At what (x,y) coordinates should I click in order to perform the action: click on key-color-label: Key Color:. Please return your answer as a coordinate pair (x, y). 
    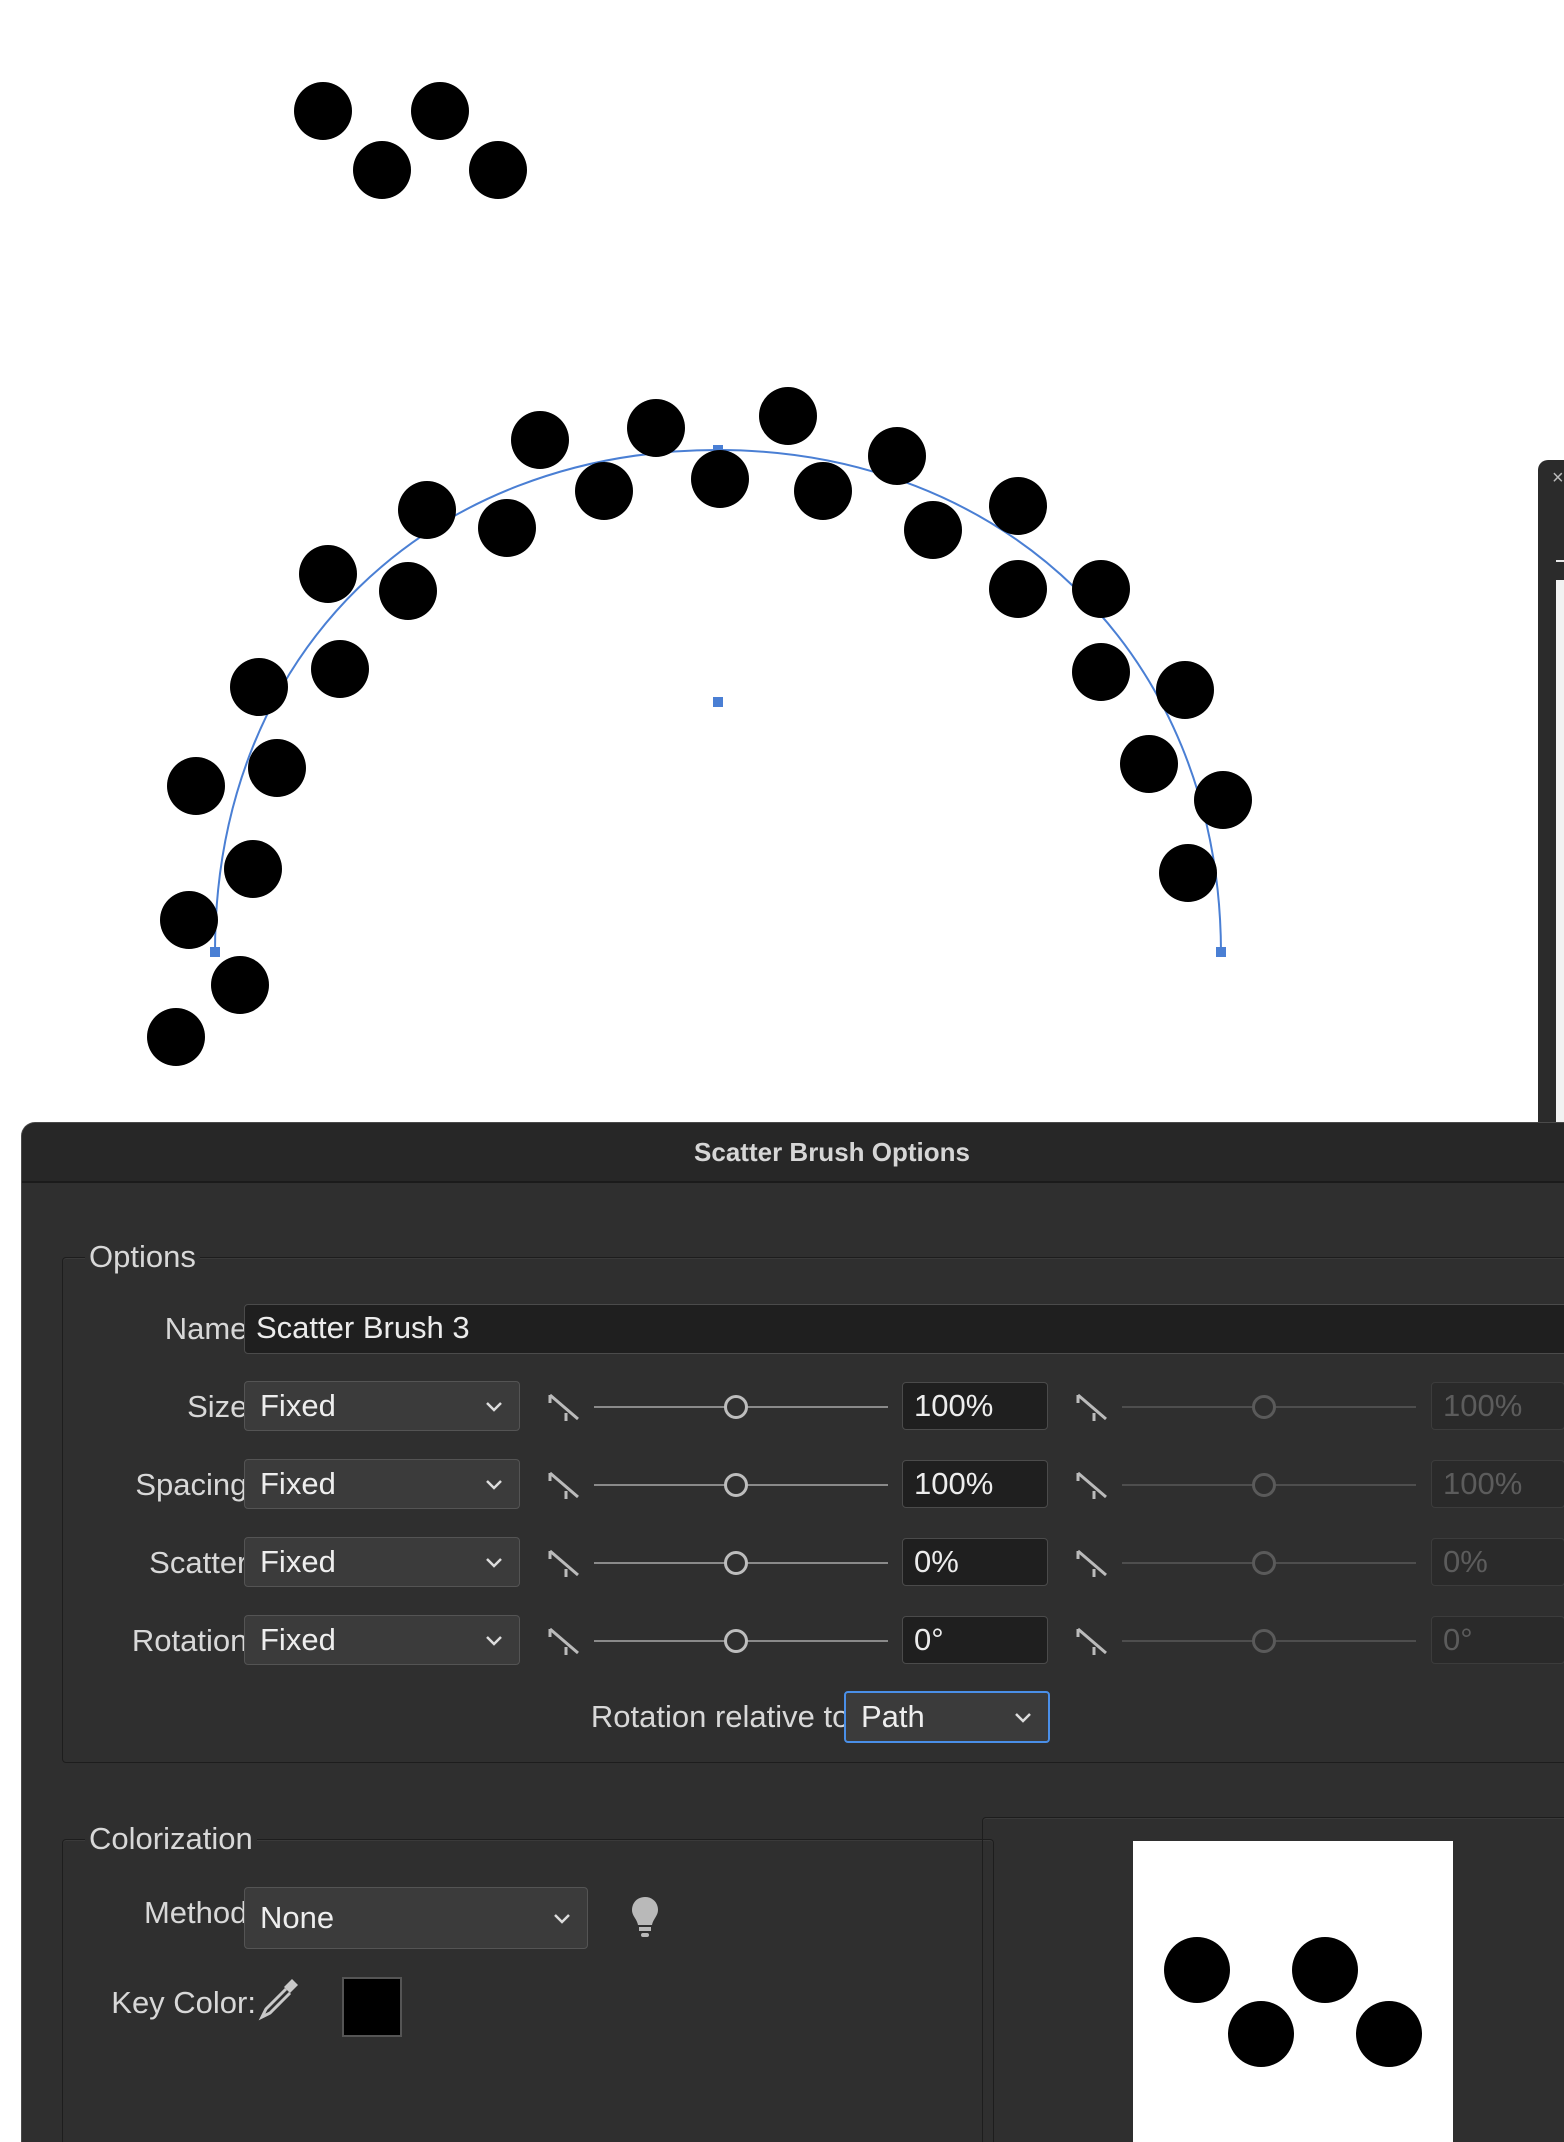
    Looking at the image, I should click on (183, 2002).